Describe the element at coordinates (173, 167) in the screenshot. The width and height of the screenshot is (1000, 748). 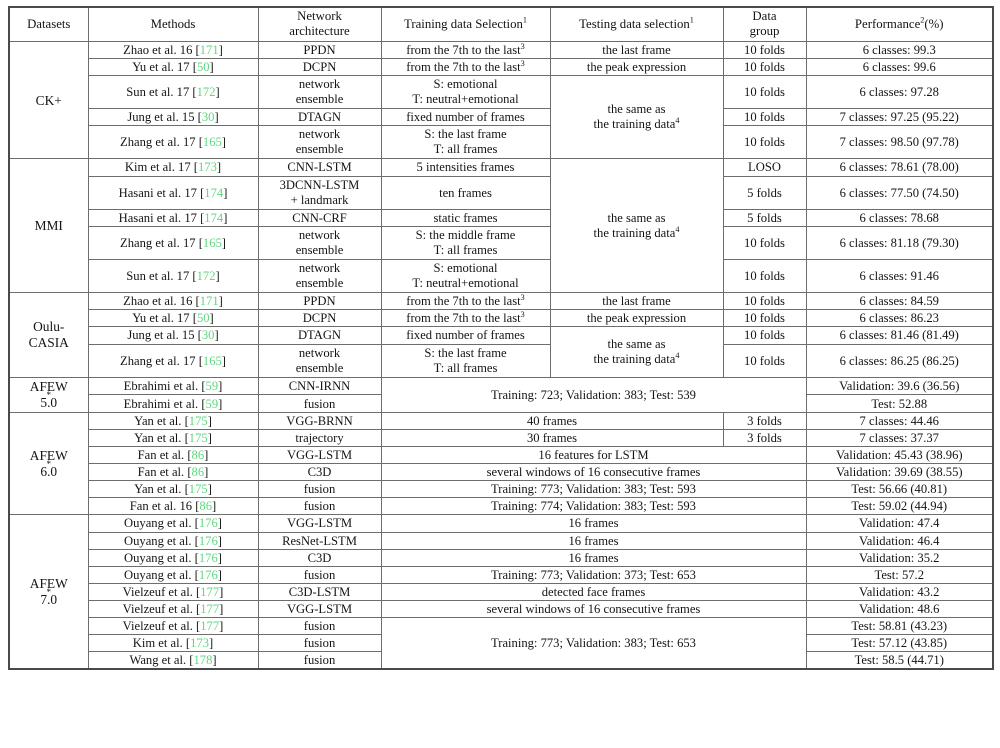
I see `cell-method: Kim et al. 17 [173]` at that location.